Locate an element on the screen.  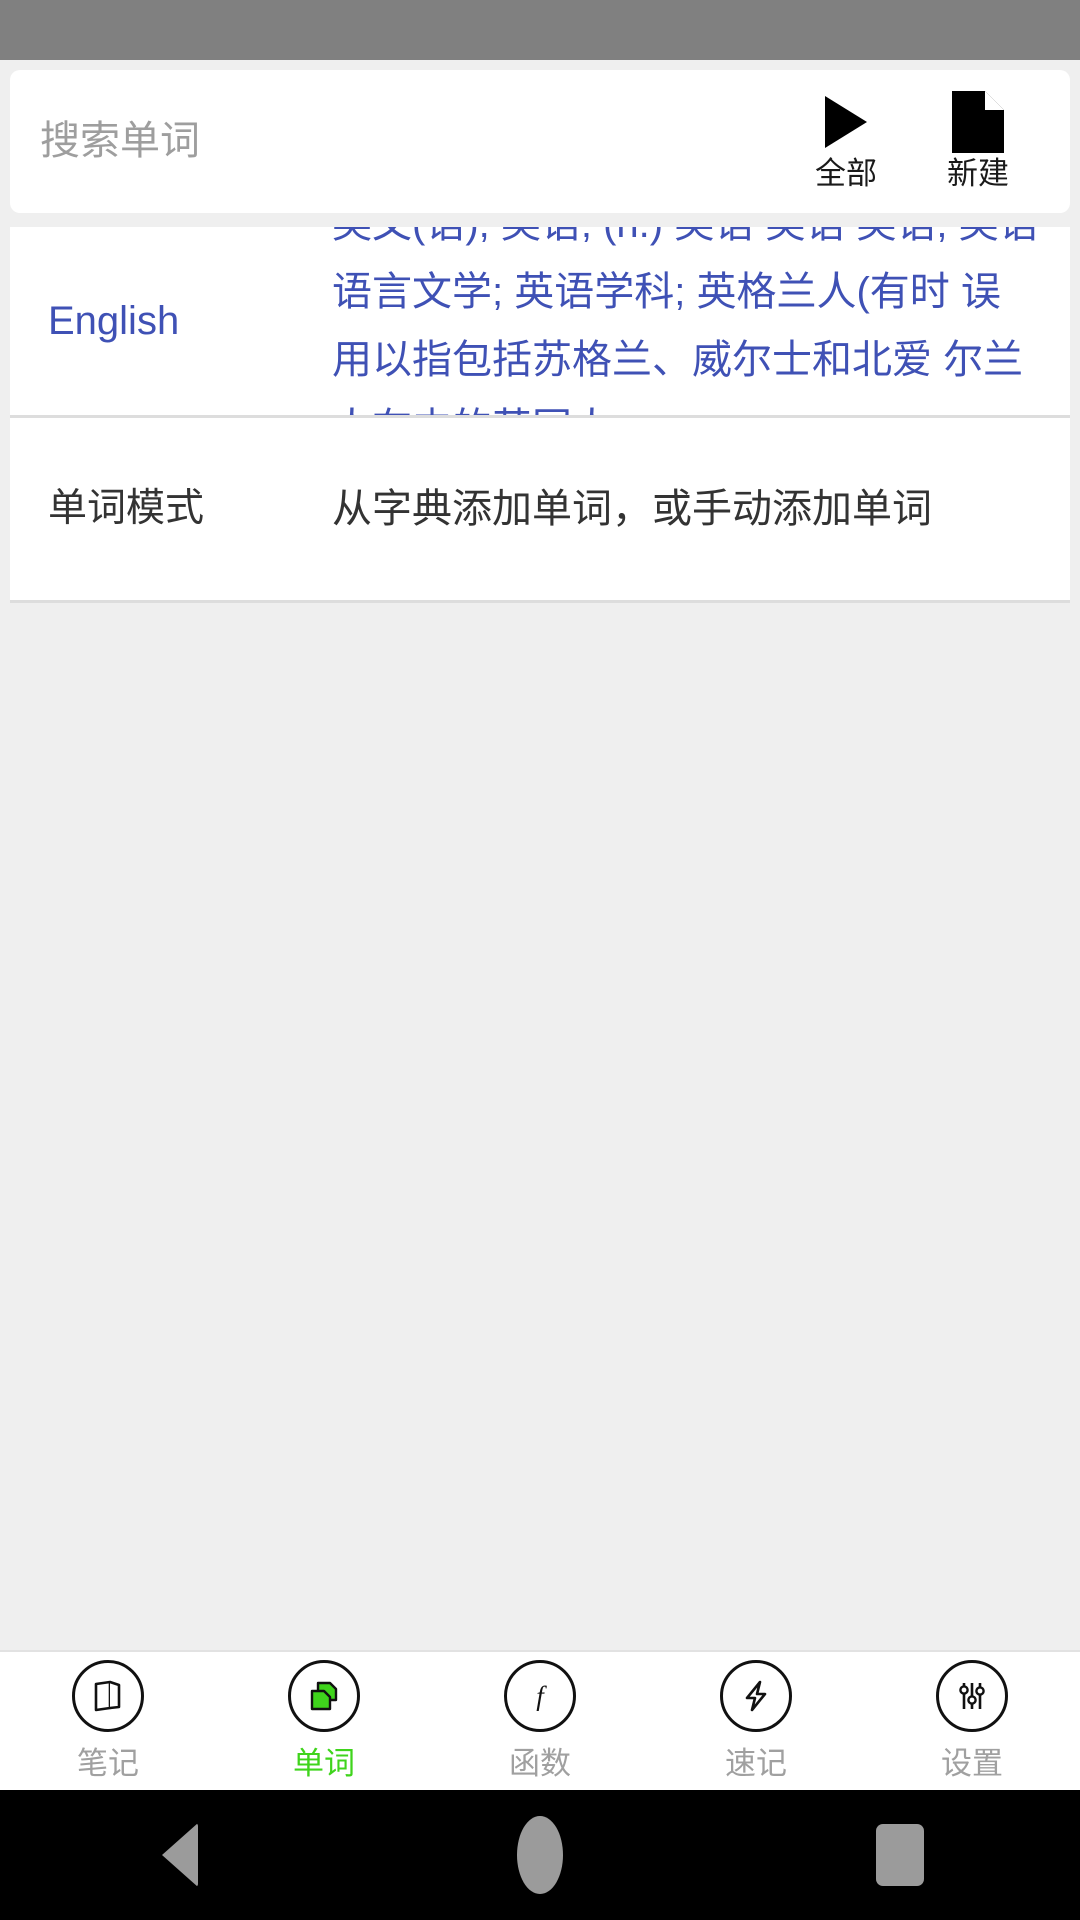
lightning-bolt-icon is located at coordinates (756, 1695).